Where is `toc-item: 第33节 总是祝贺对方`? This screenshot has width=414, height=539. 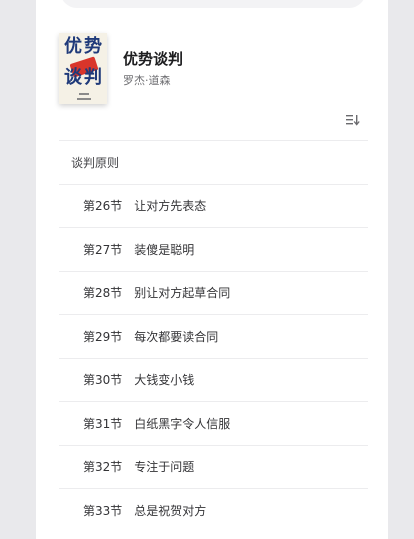 toc-item: 第33节 总是祝贺对方 is located at coordinates (213, 510).